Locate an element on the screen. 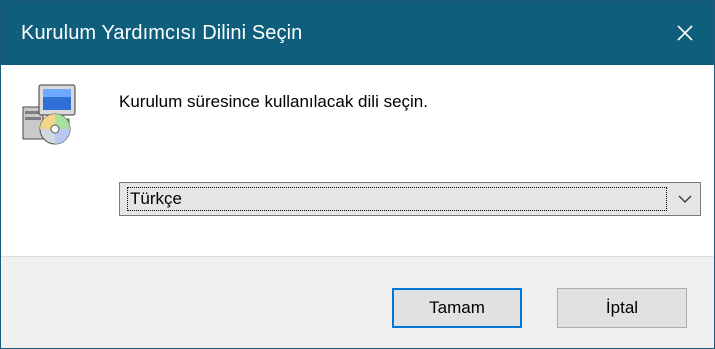  cancel-button: İptal is located at coordinates (622, 308).